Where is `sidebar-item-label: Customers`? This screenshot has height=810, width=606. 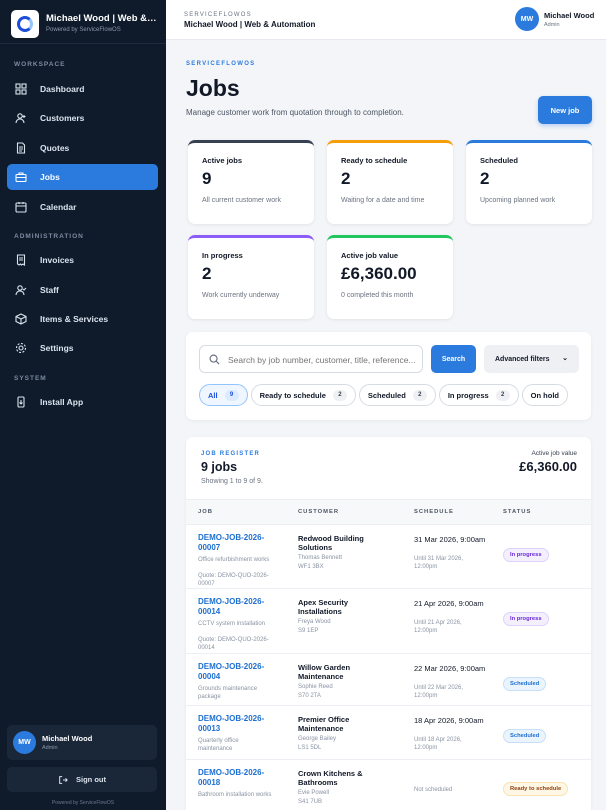 sidebar-item-label: Customers is located at coordinates (62, 118).